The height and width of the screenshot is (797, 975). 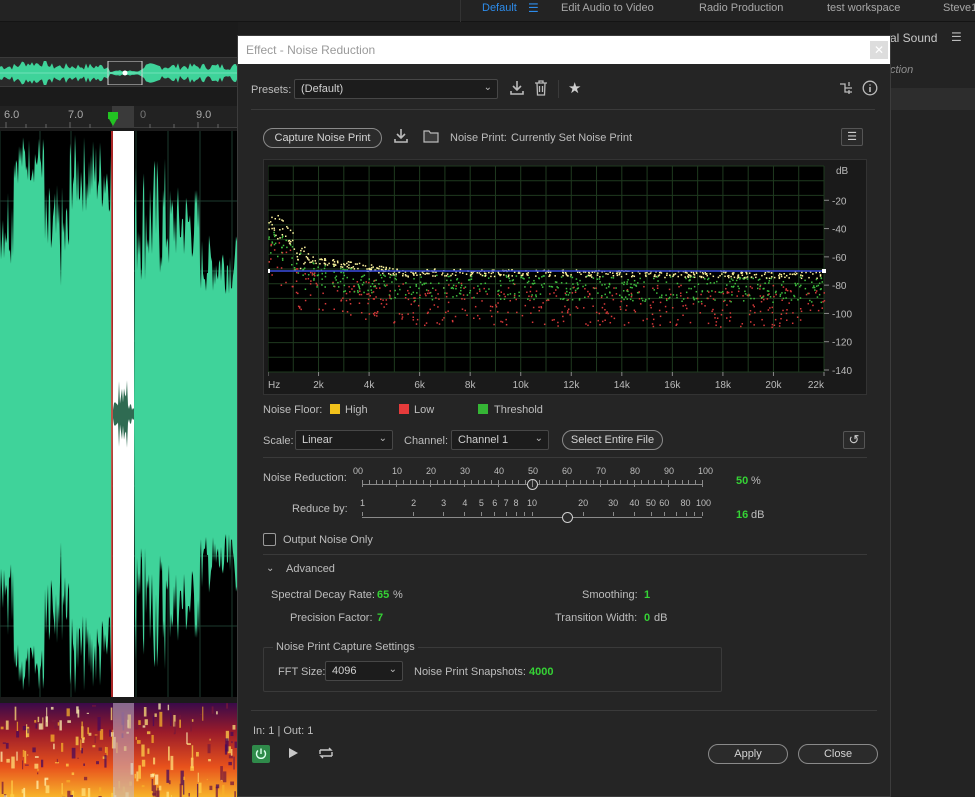 What do you see at coordinates (293, 754) in the screenshot?
I see `play-icon` at bounding box center [293, 754].